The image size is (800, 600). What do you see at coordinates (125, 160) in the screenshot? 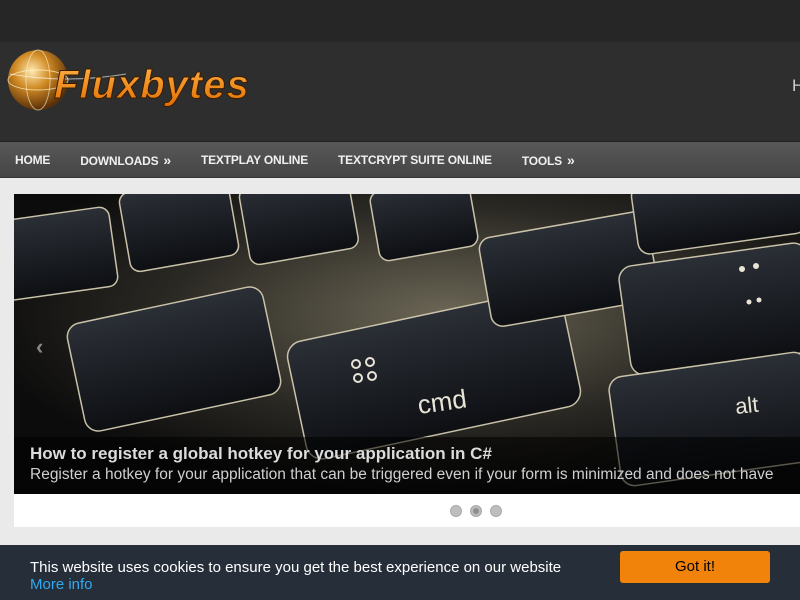
I see `nav-item-downloads: DOWNLOADS»` at bounding box center [125, 160].